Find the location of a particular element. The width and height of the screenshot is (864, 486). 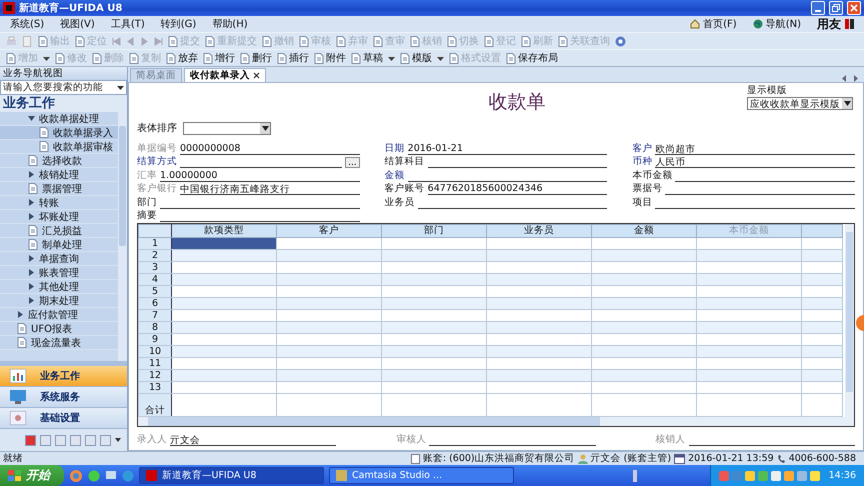

tree-item: 其他处理 is located at coordinates (59, 287).